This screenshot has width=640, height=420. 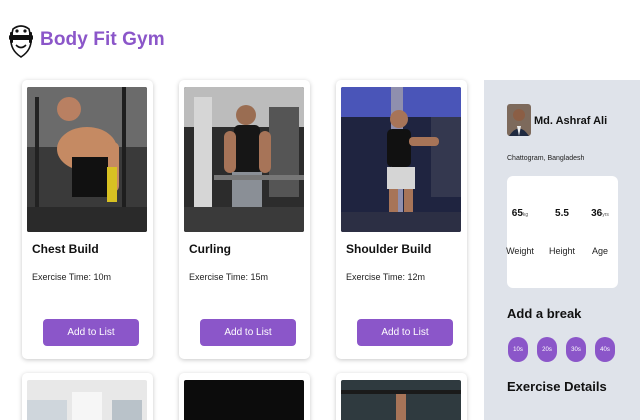 What do you see at coordinates (401, 400) in the screenshot?
I see `pullup-workout-photo` at bounding box center [401, 400].